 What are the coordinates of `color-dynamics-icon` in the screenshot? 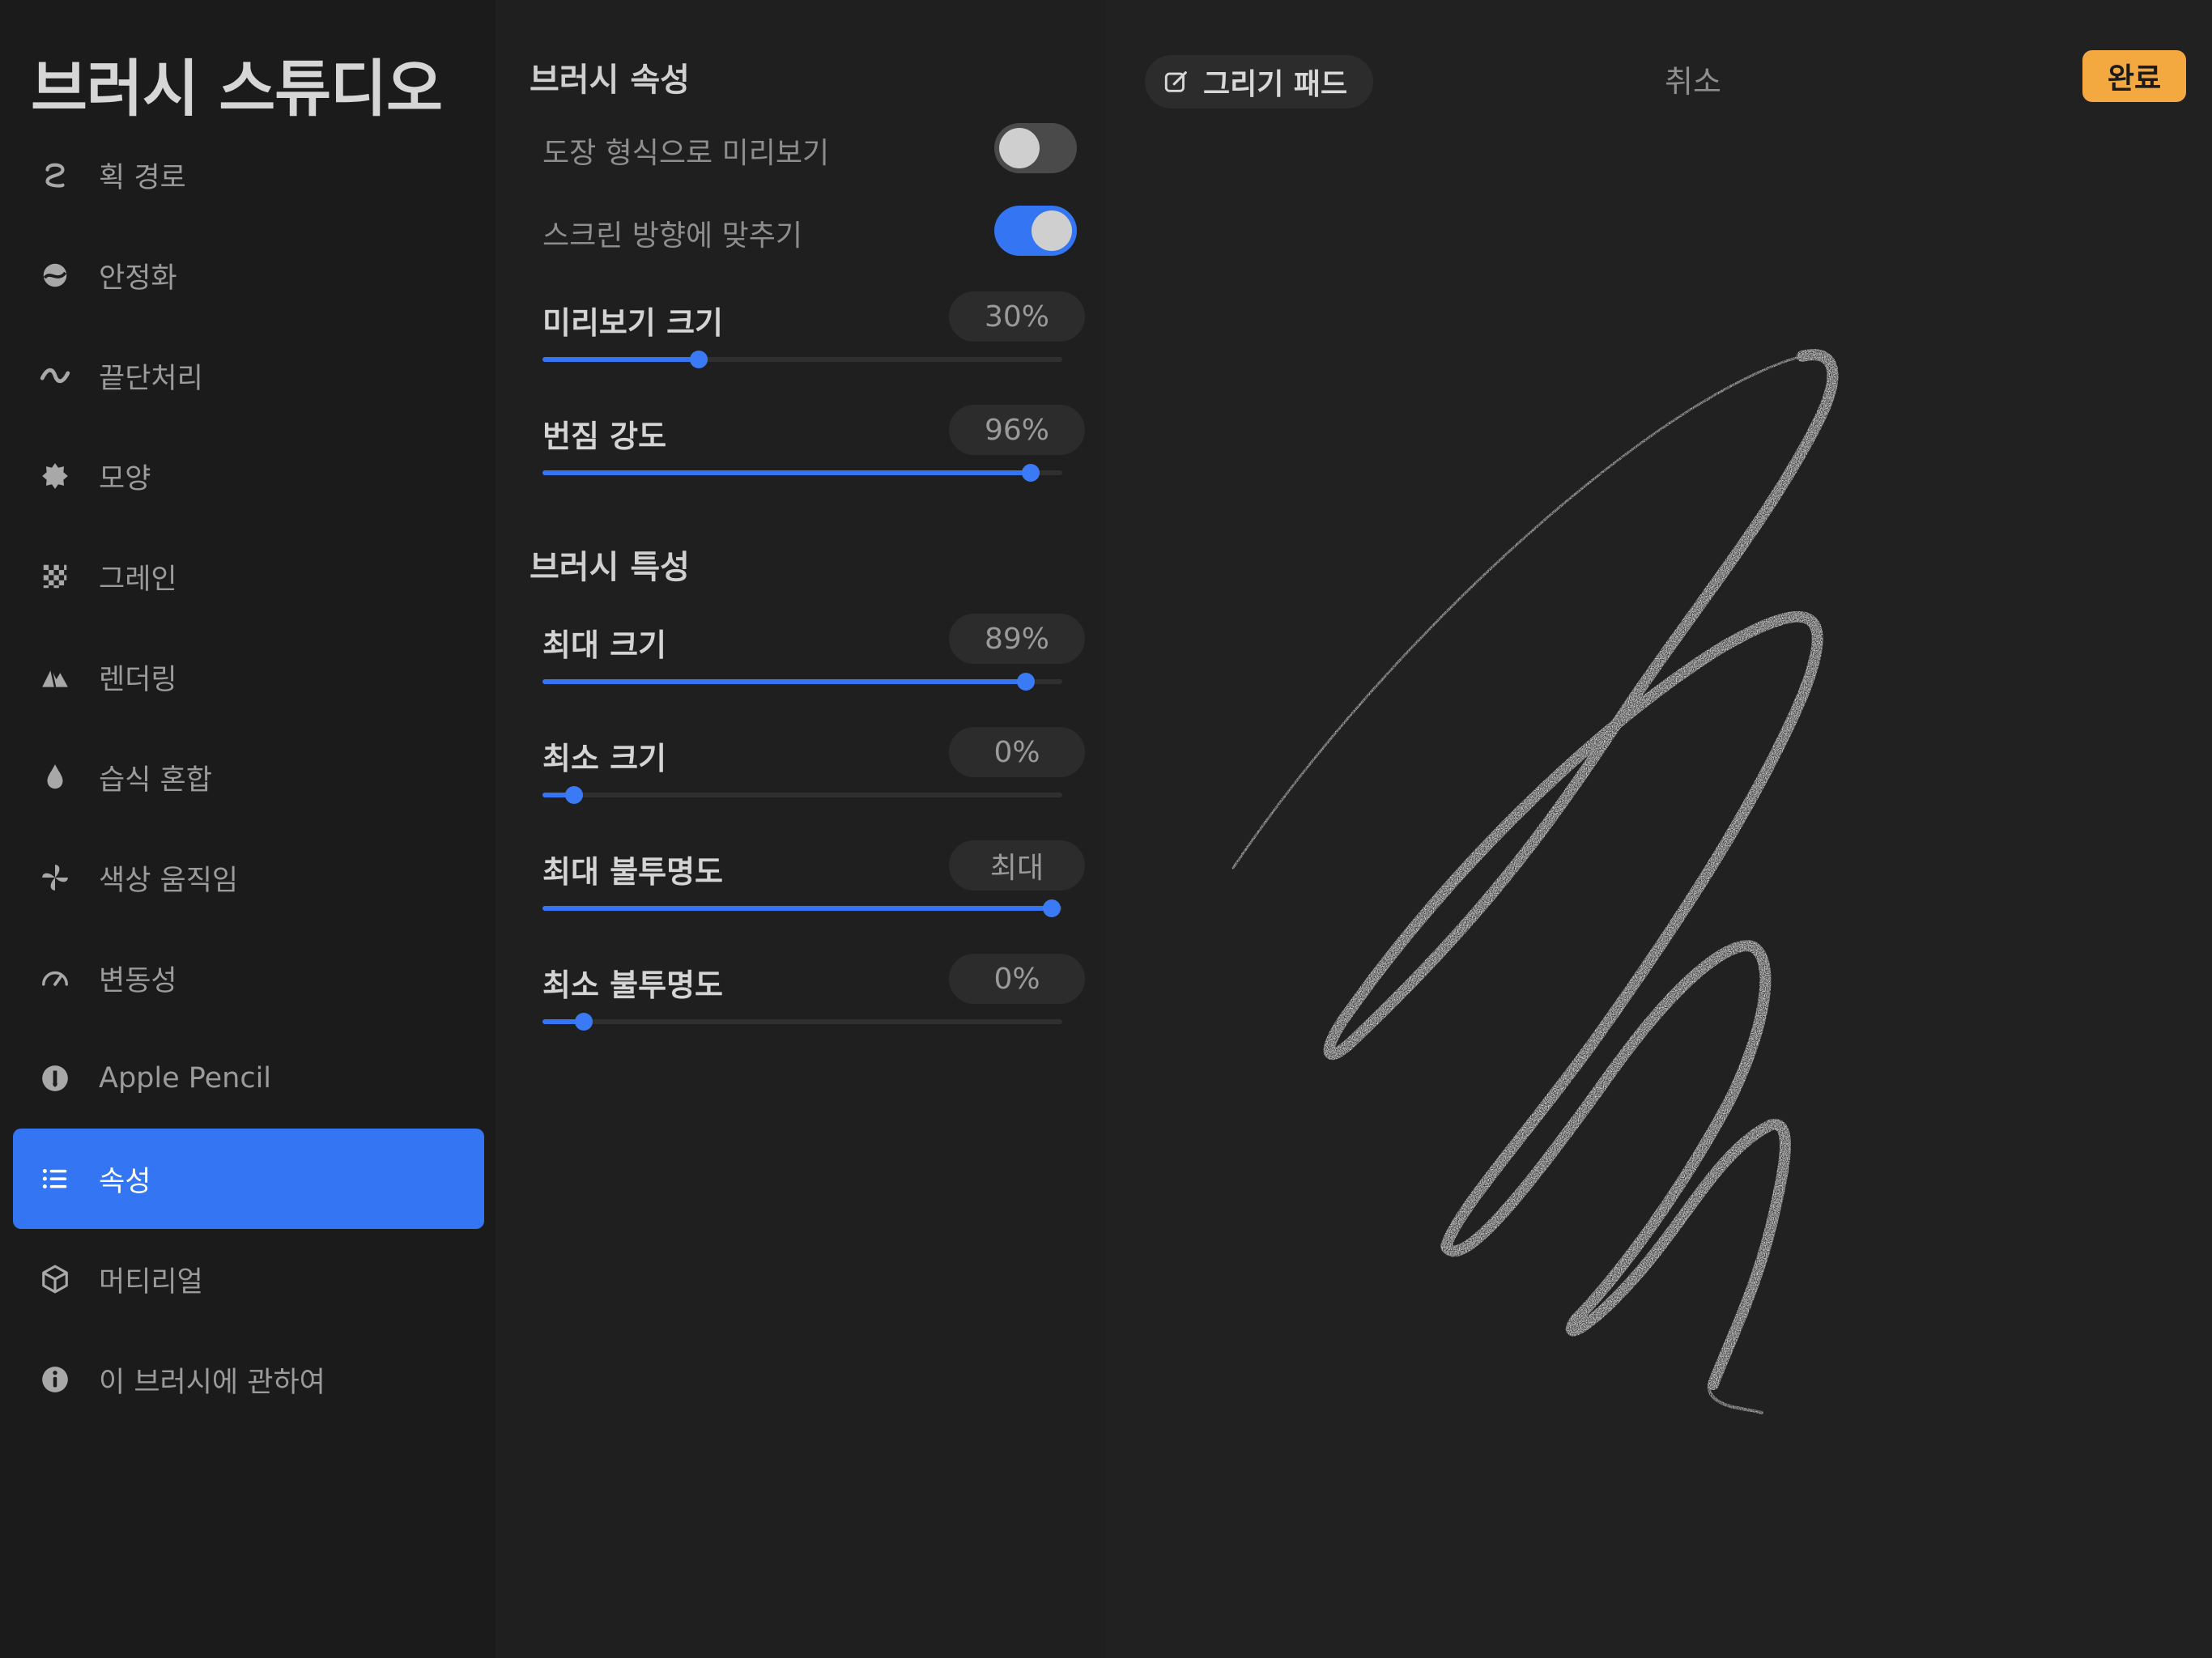 It's located at (55, 877).